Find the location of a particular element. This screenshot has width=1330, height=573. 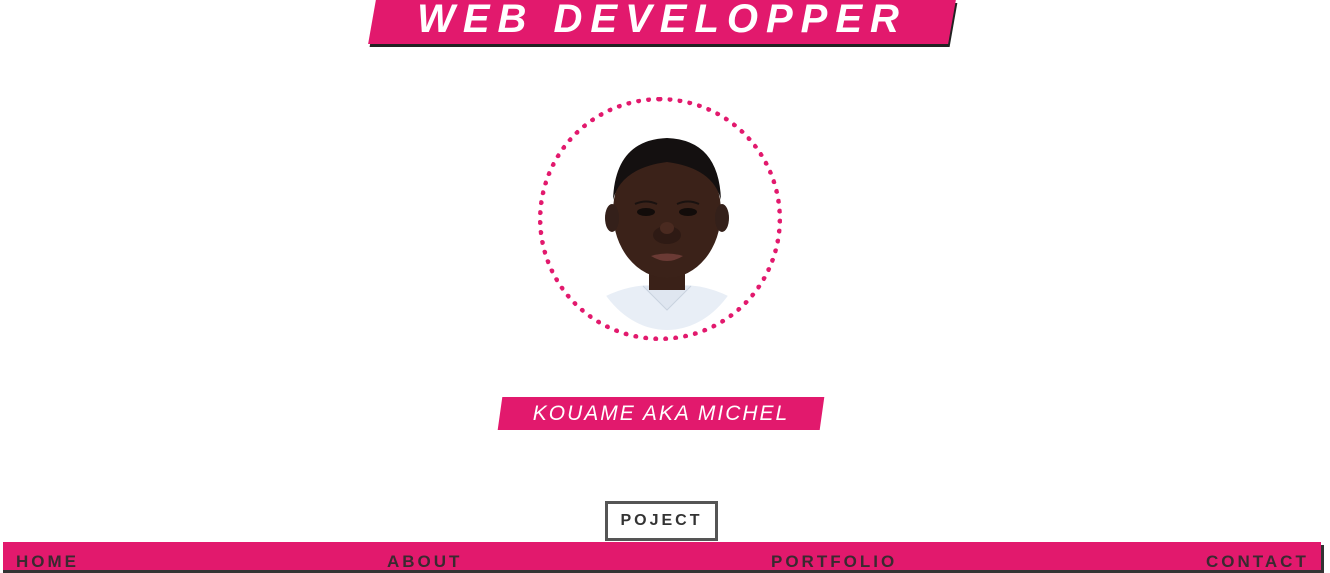

nav-item-home: HOME is located at coordinates (47, 562).